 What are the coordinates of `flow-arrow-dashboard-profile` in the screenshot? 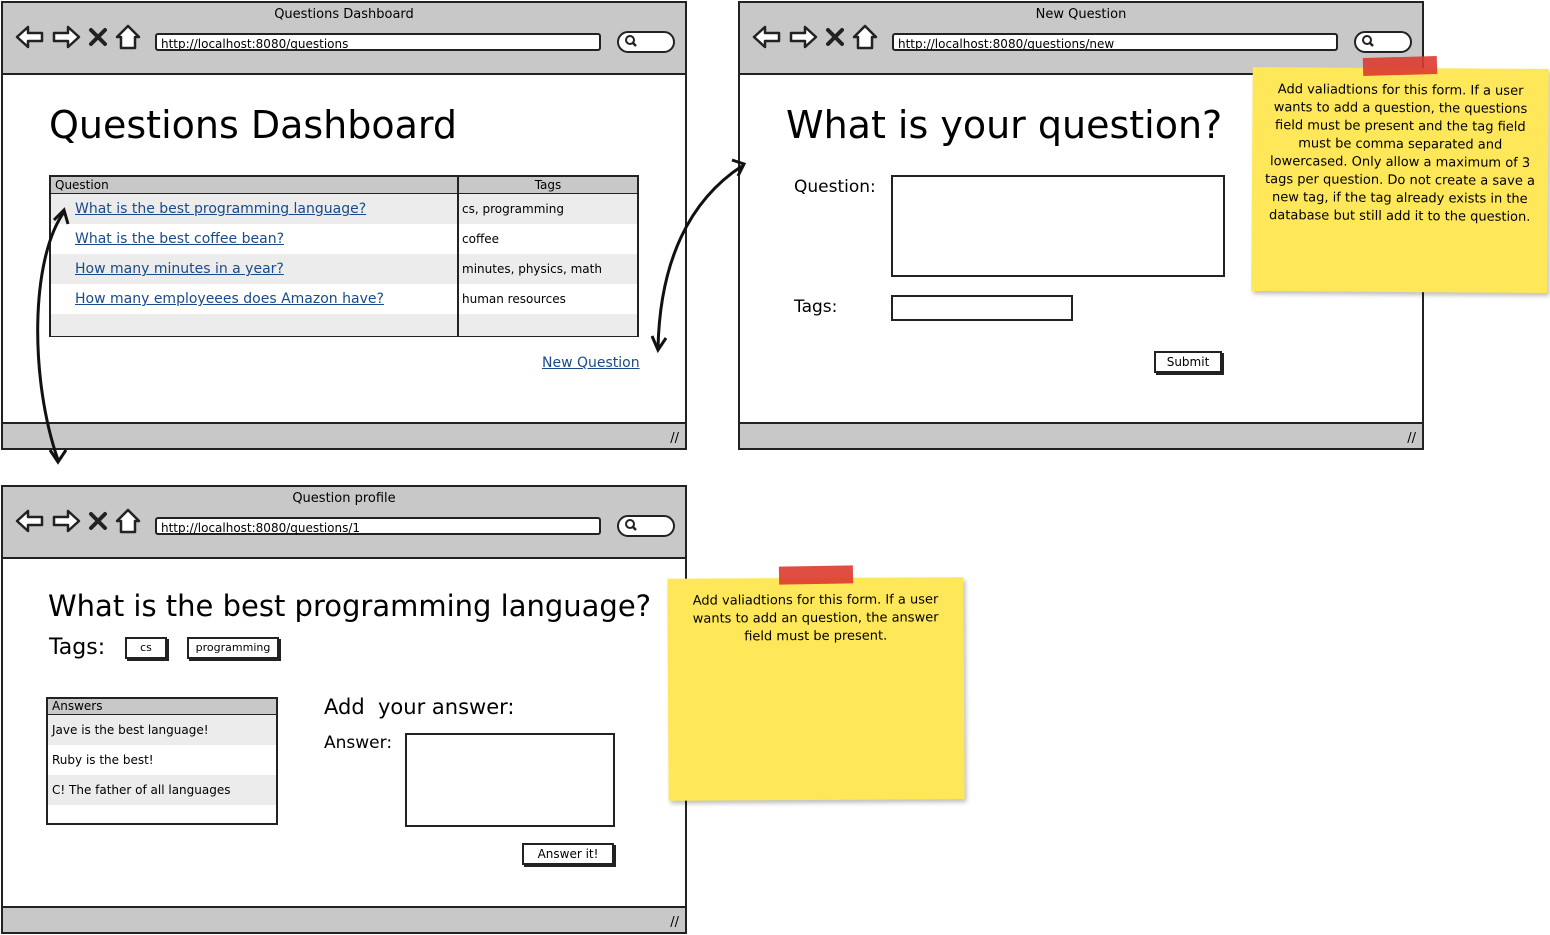 It's located at (51, 336).